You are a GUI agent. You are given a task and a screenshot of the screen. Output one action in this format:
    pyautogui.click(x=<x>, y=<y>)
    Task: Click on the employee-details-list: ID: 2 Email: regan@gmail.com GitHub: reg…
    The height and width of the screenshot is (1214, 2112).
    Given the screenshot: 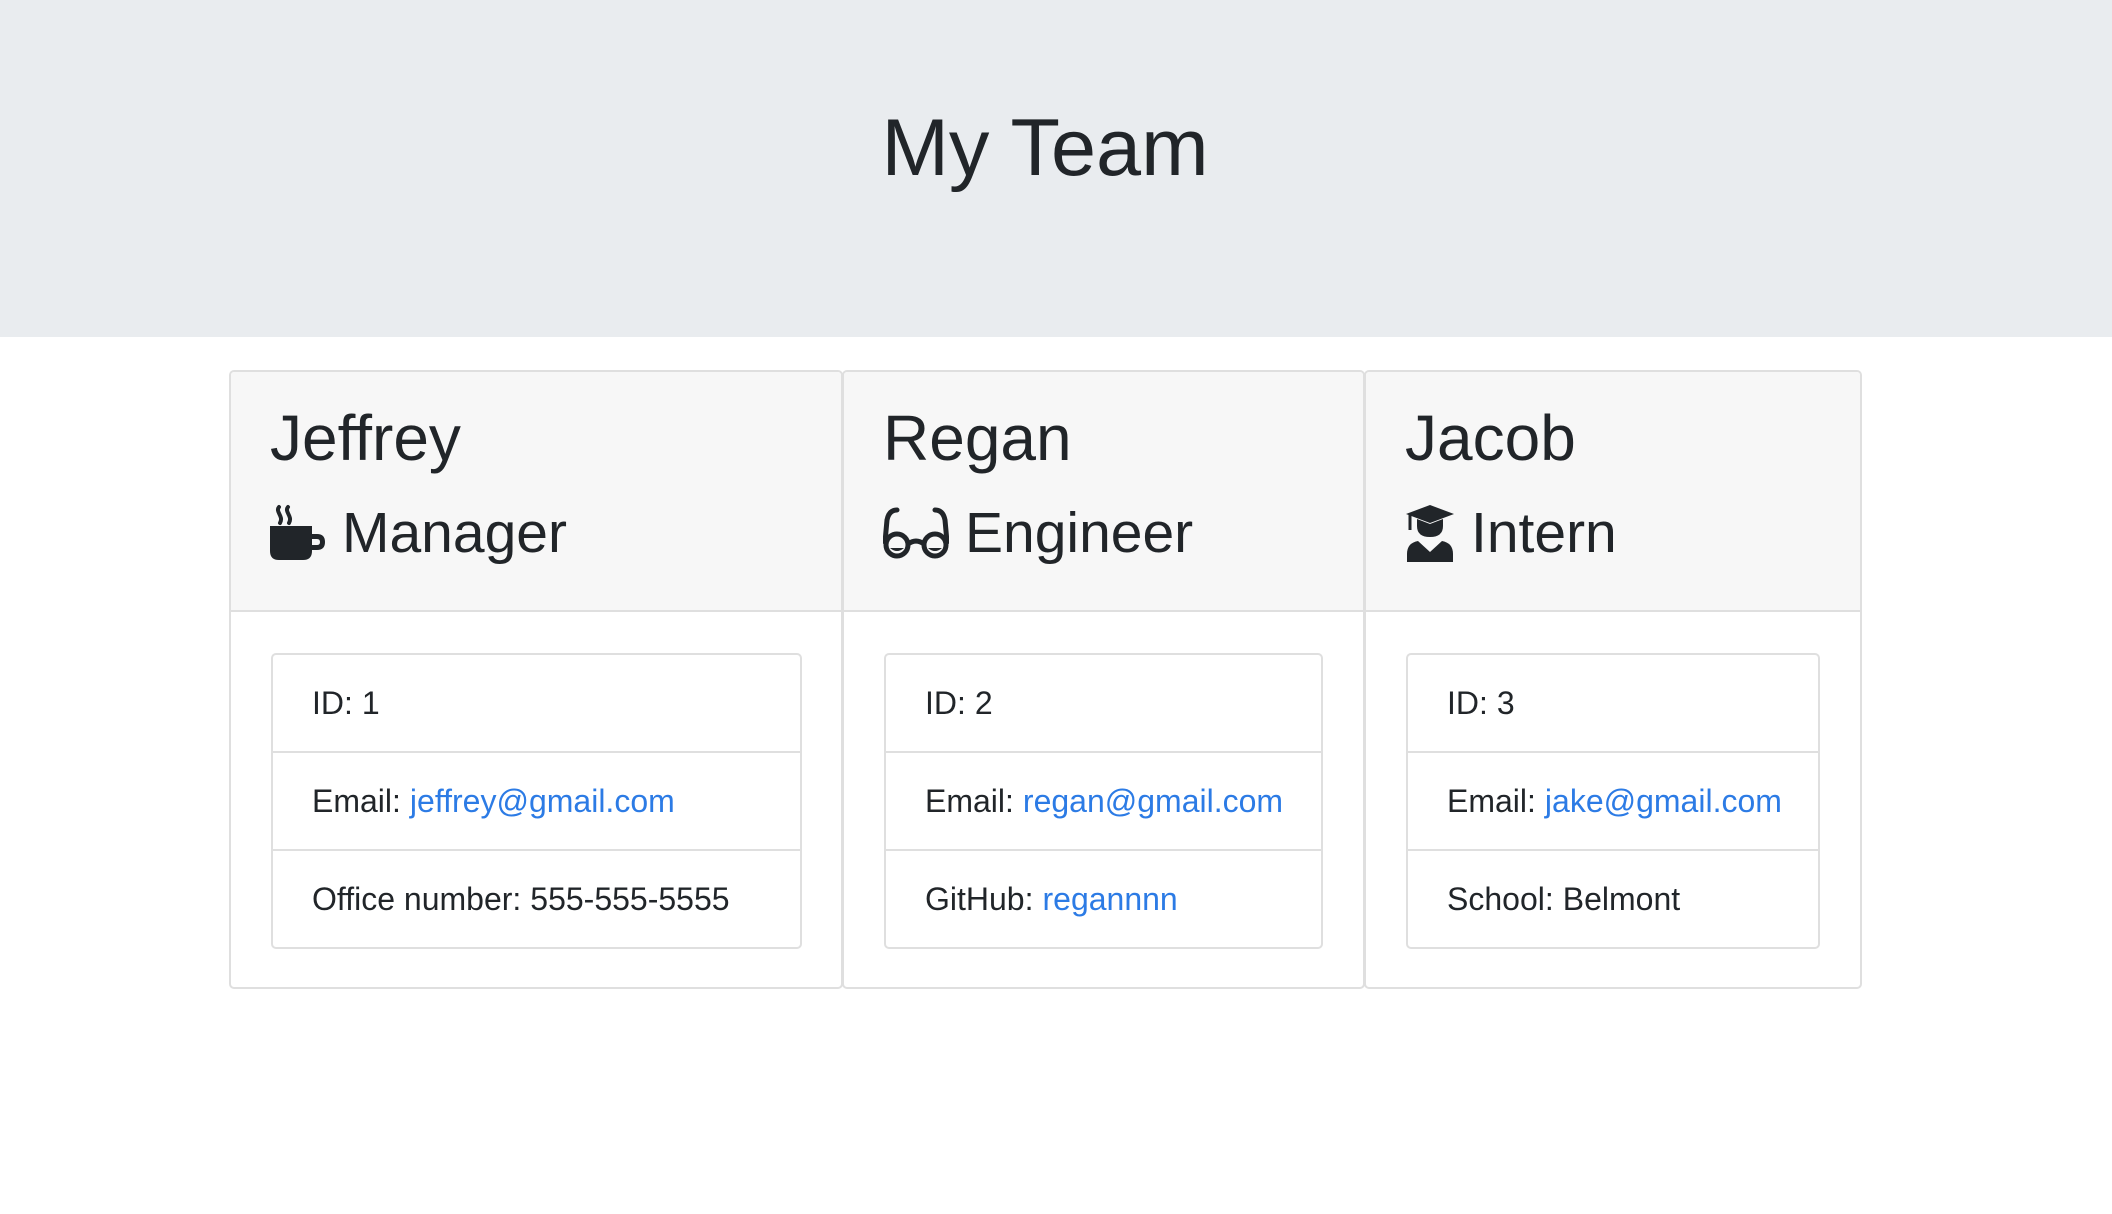 What is the action you would take?
    pyautogui.click(x=1103, y=801)
    